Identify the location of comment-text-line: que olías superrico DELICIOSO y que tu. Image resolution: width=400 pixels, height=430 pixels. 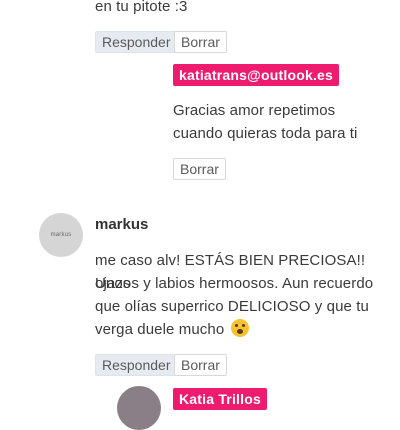
(232, 306).